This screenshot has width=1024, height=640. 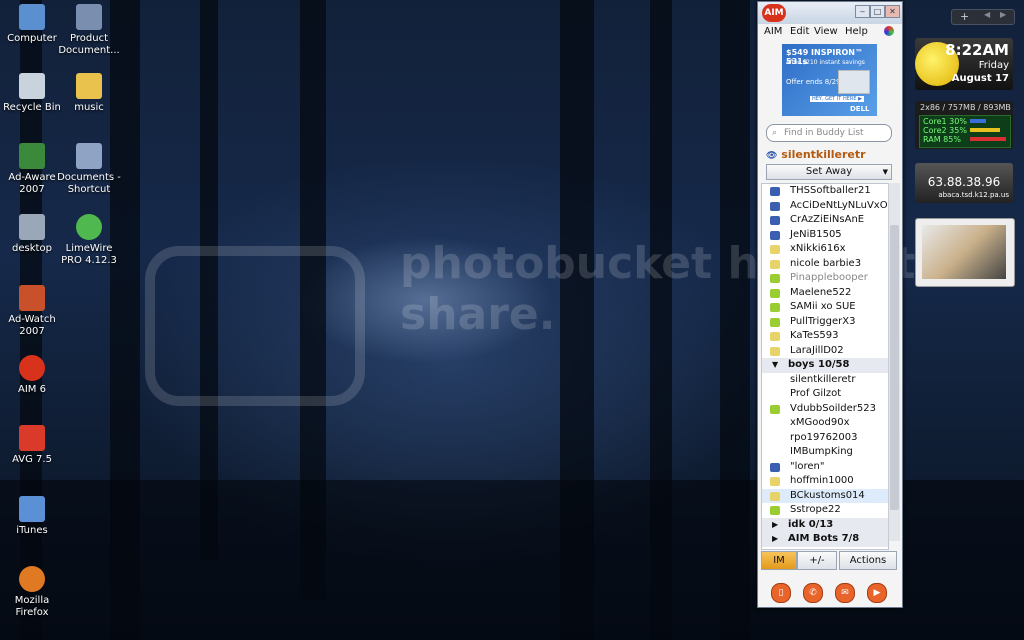 I want to click on desktop-icon-aim: AIM 6, so click(x=32, y=375).